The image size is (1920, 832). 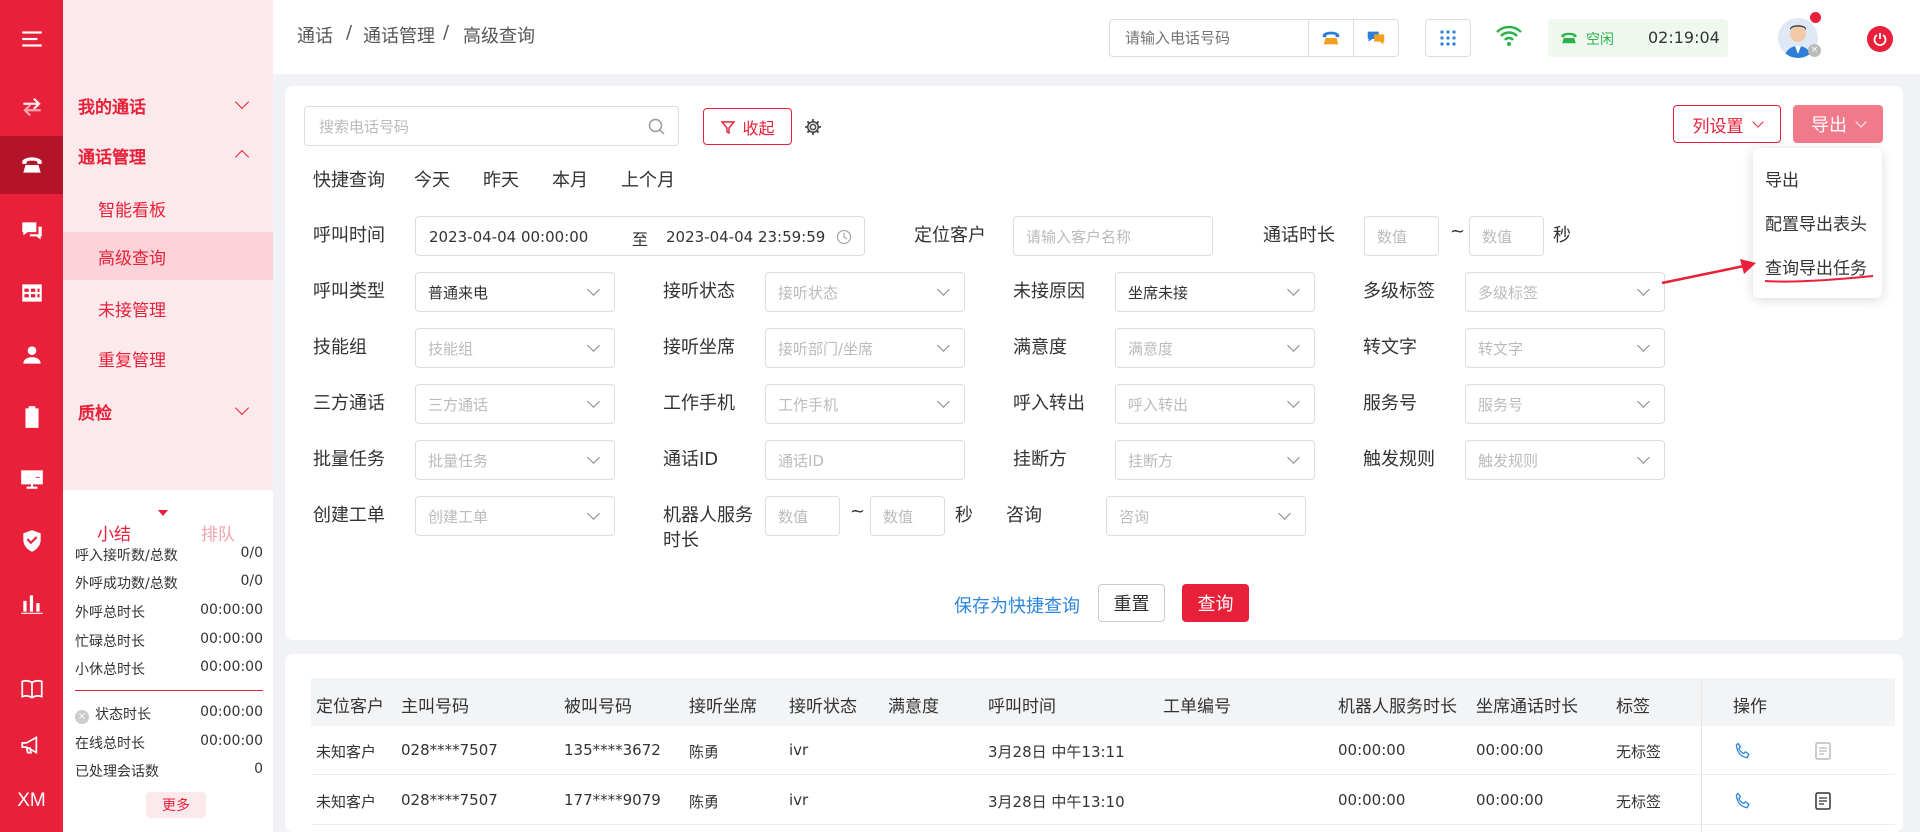 What do you see at coordinates (1017, 605) in the screenshot?
I see `save-quick-query-link: 保存为快捷查询` at bounding box center [1017, 605].